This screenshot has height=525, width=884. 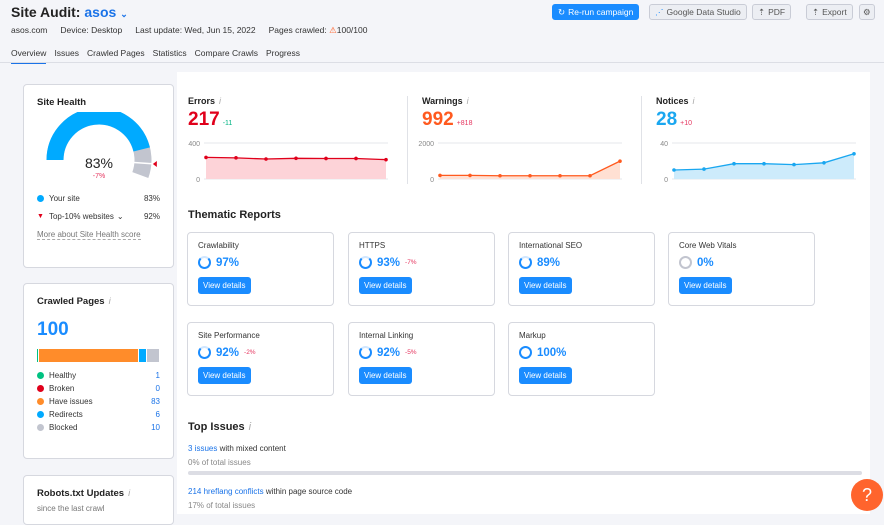 I want to click on crawled-pages-title: Crawled Pages i, so click(x=98, y=301).